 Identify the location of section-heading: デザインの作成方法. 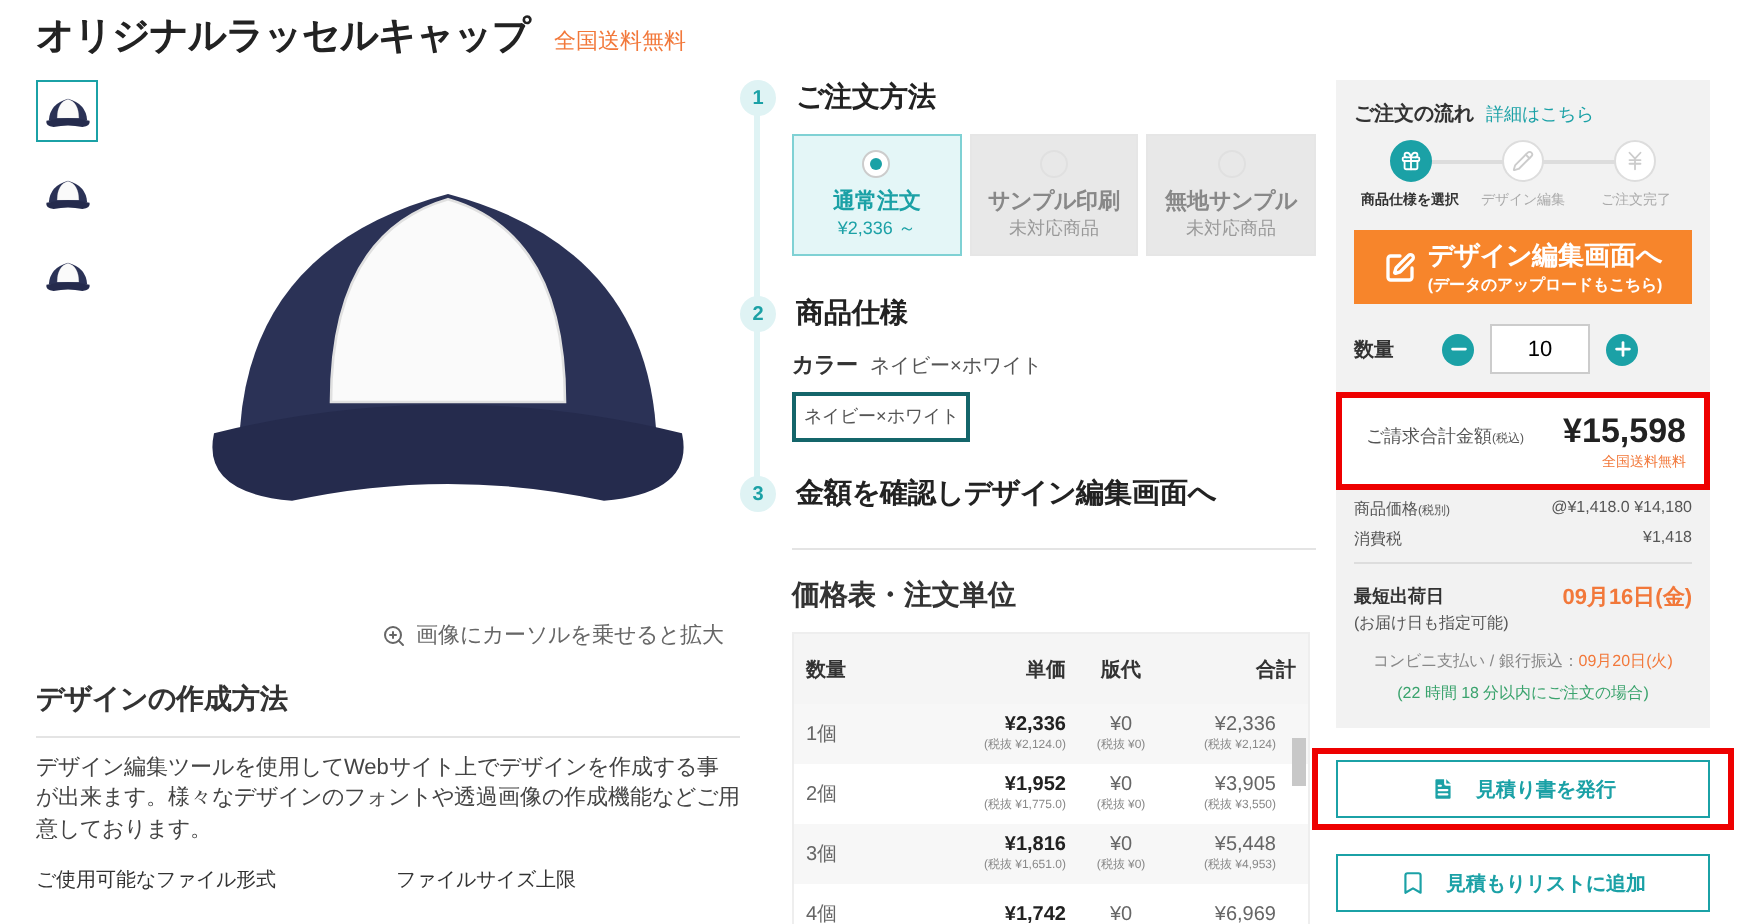
(388, 710).